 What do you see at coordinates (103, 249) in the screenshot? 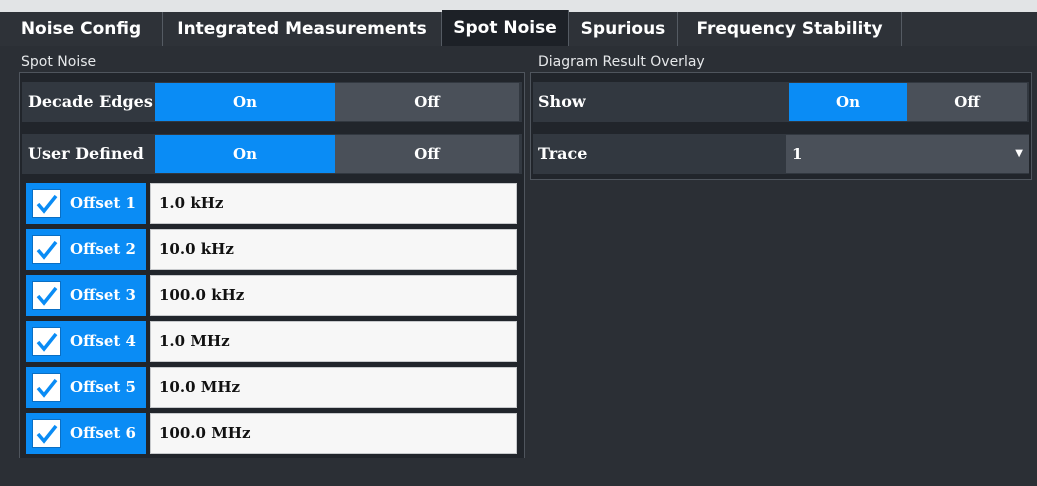
I see `offset-2-label: Offset 2` at bounding box center [103, 249].